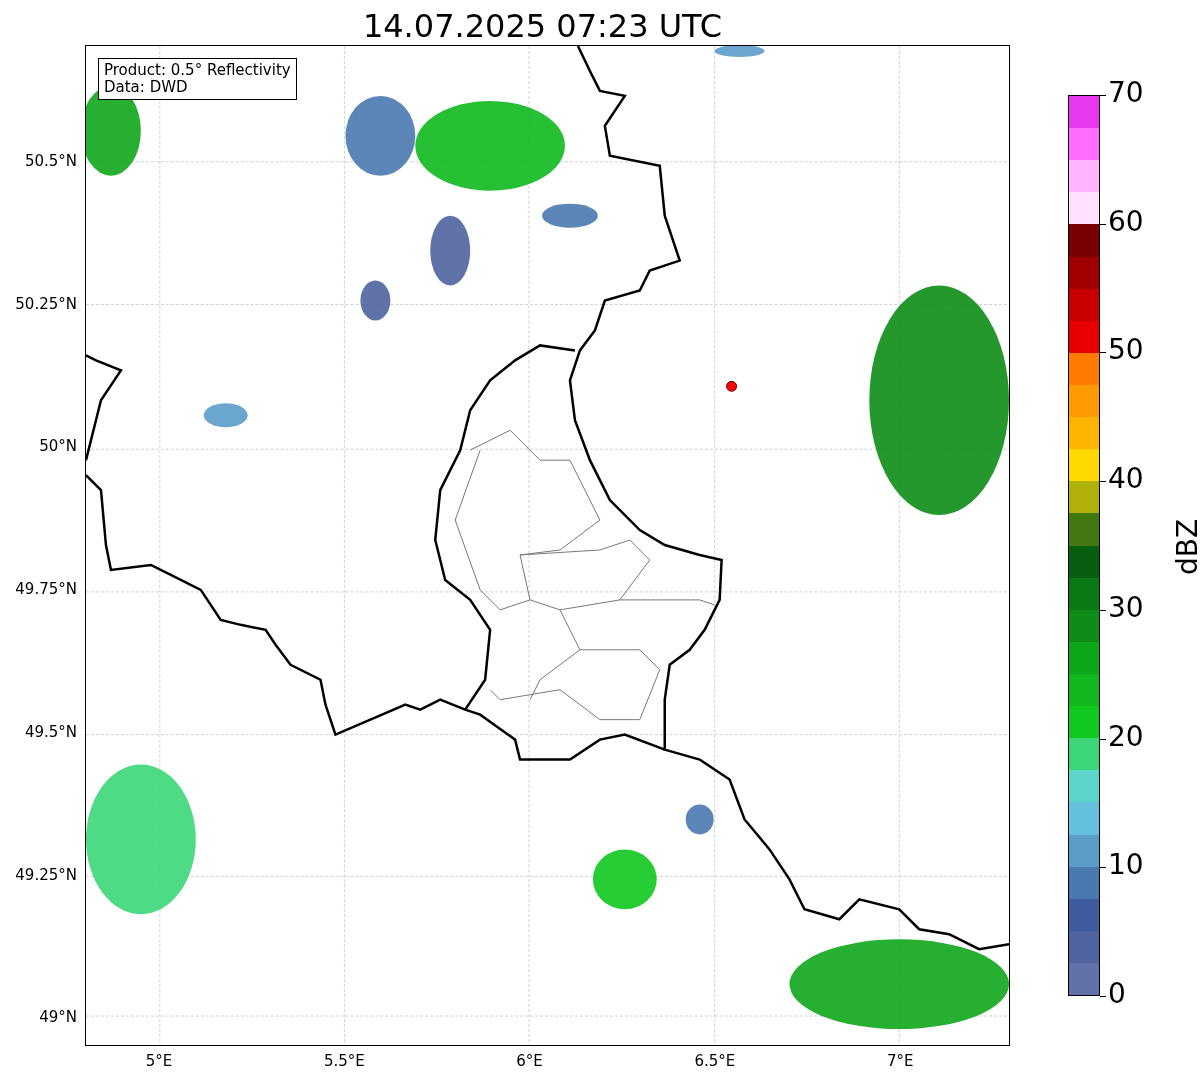  Describe the element at coordinates (344, 1061) in the screenshot. I see `axis-tick-label: 5.5°E` at that location.